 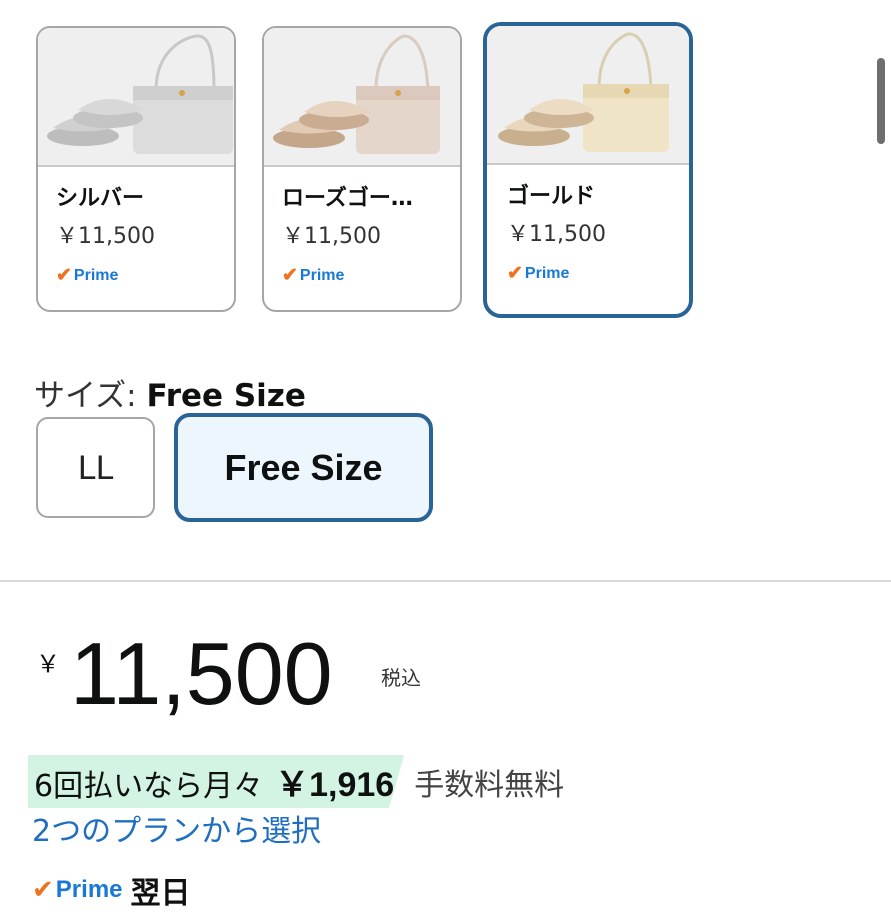 What do you see at coordinates (201, 673) in the screenshot?
I see `price-amount: 11,500` at bounding box center [201, 673].